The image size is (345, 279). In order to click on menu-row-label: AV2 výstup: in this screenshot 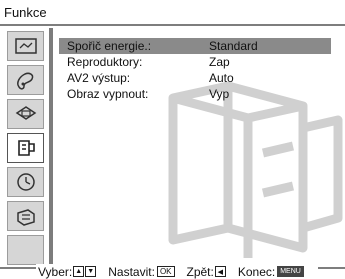, I will do `click(99, 78)`.